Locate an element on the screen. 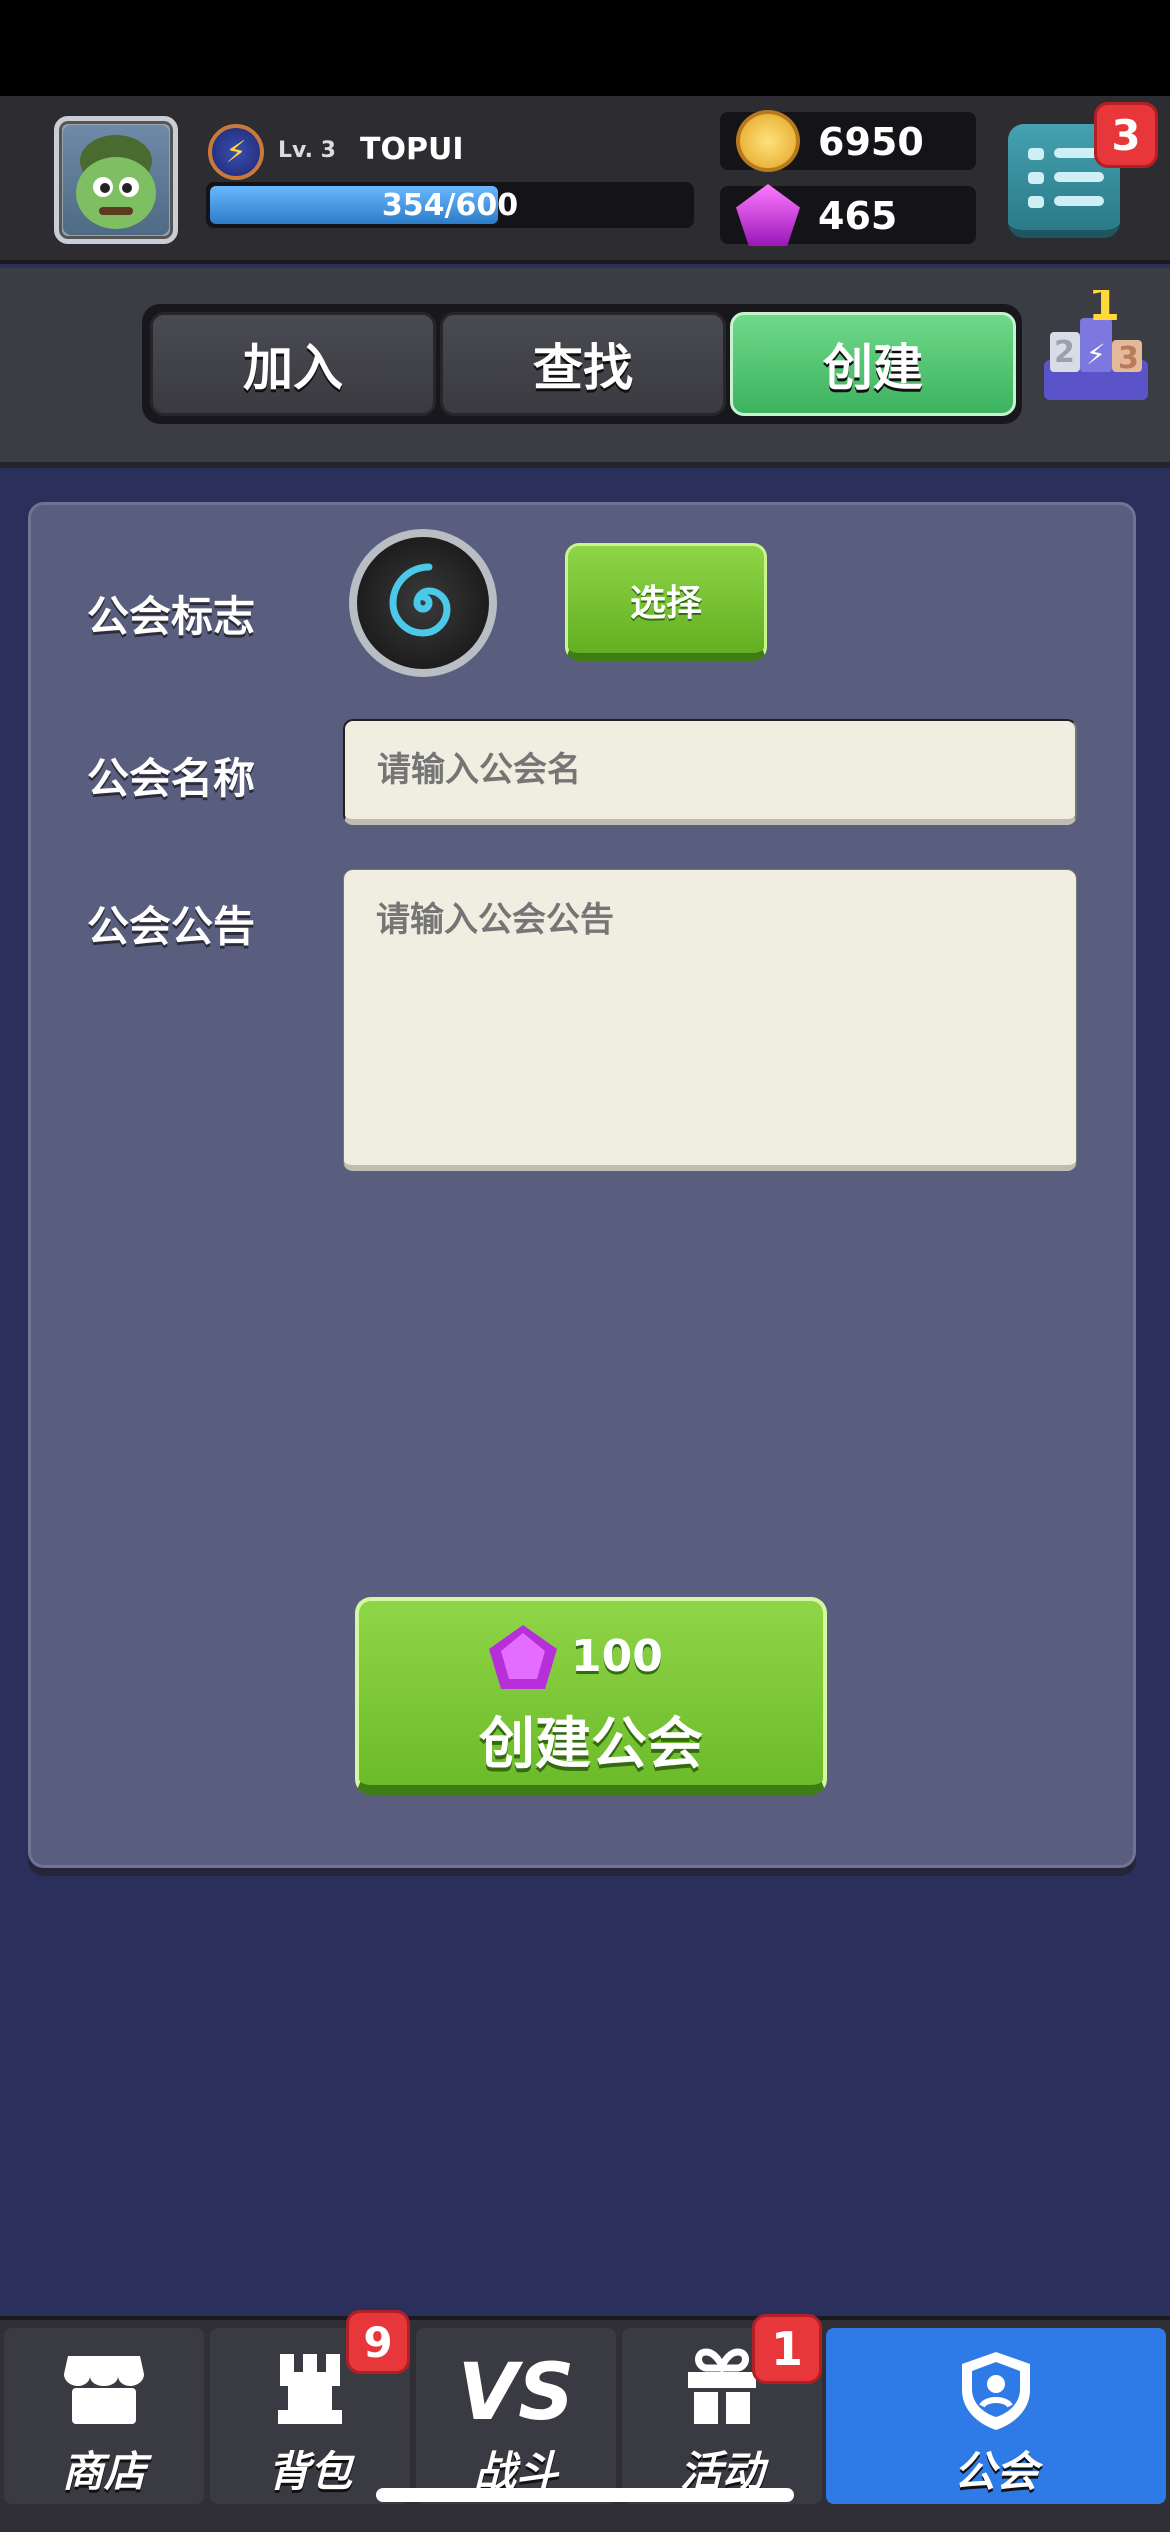  ranking-podium-icon: 1 2 3 ⚡ is located at coordinates (1095, 350).